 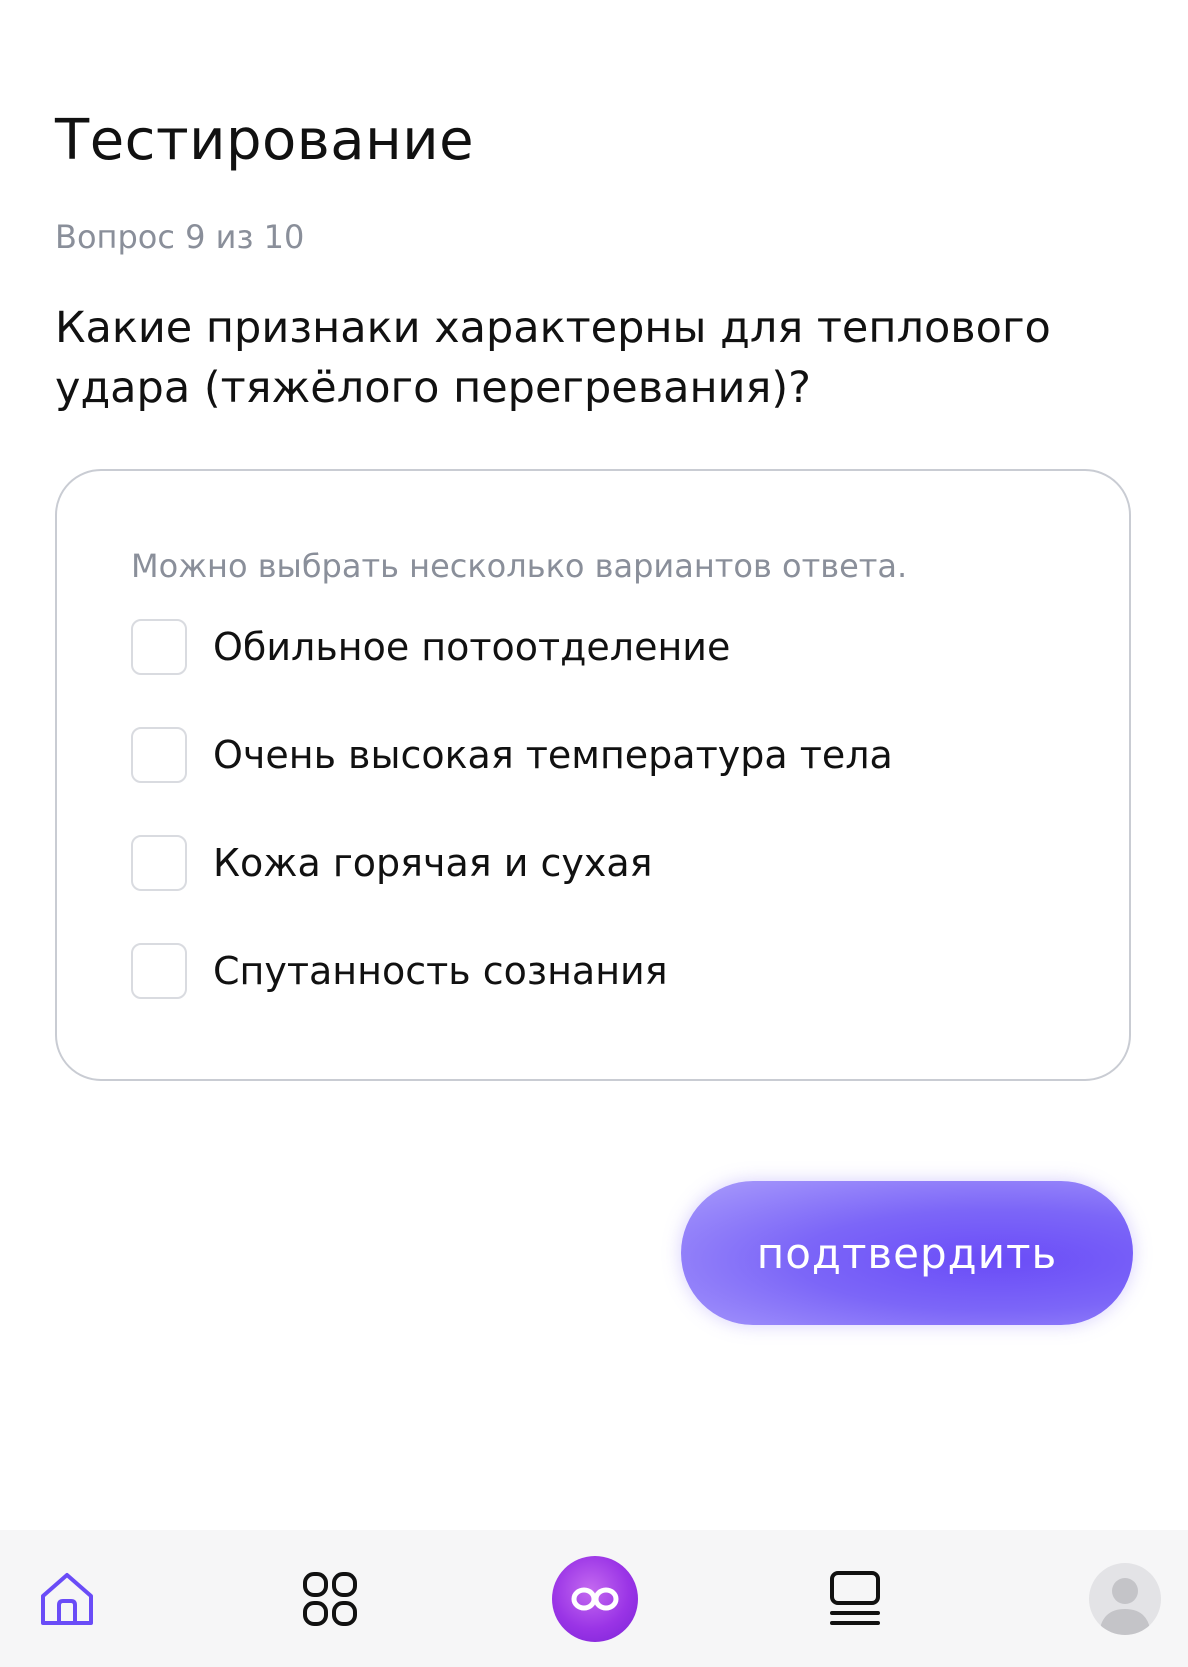 I want to click on answer-option-4: Спутанность сознания, so click(x=399, y=971).